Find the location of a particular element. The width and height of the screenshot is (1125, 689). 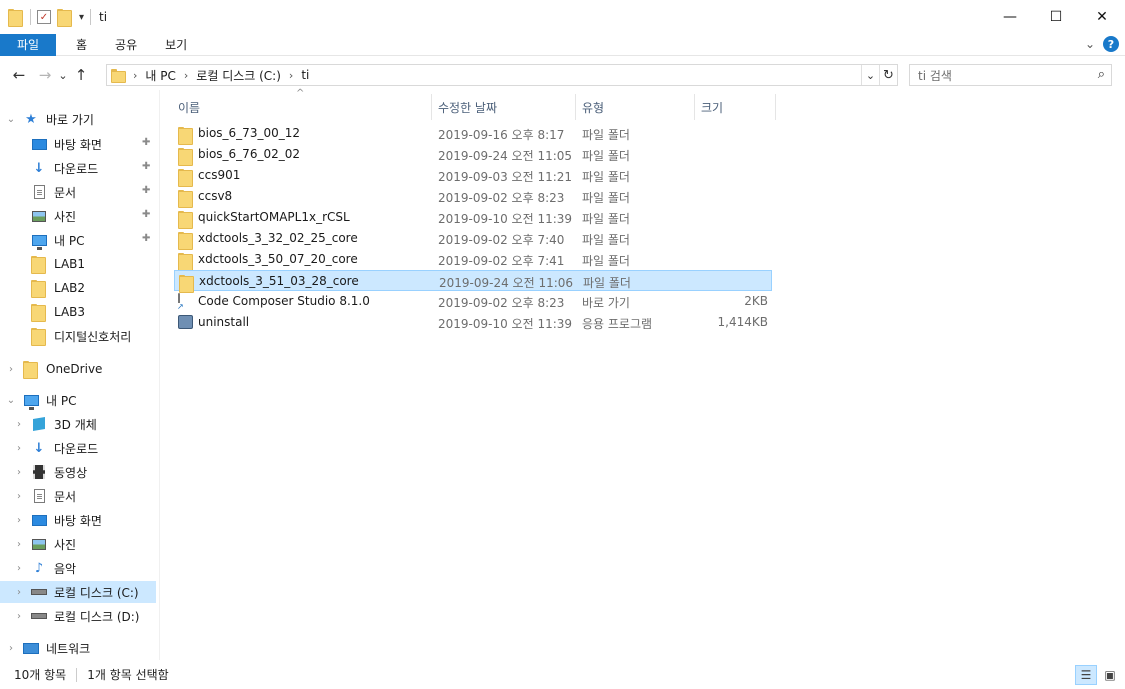

up-button: ↑ is located at coordinates (81, 75).